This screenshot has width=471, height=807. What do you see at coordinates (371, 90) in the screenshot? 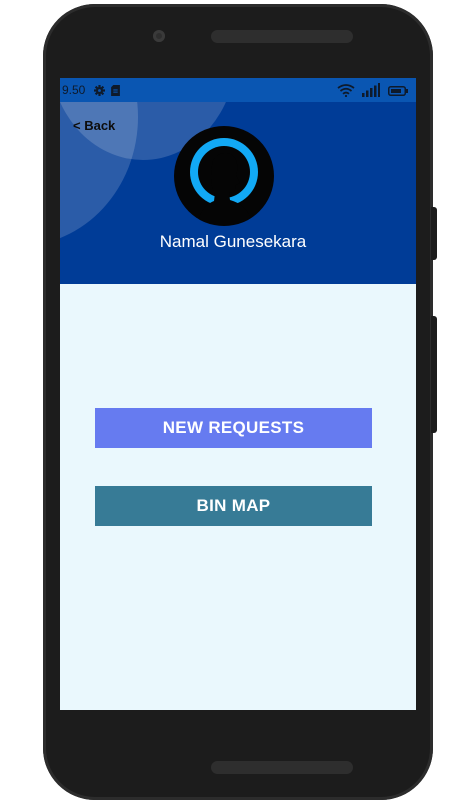
I see `signal-icon` at bounding box center [371, 90].